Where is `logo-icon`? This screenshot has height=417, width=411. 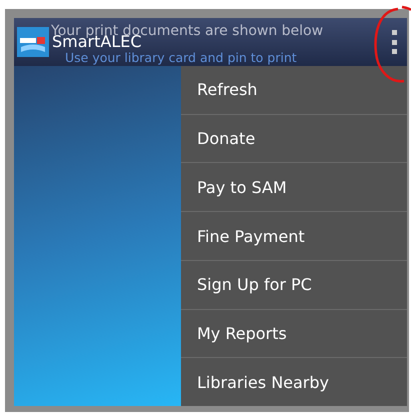
logo-icon is located at coordinates (33, 42).